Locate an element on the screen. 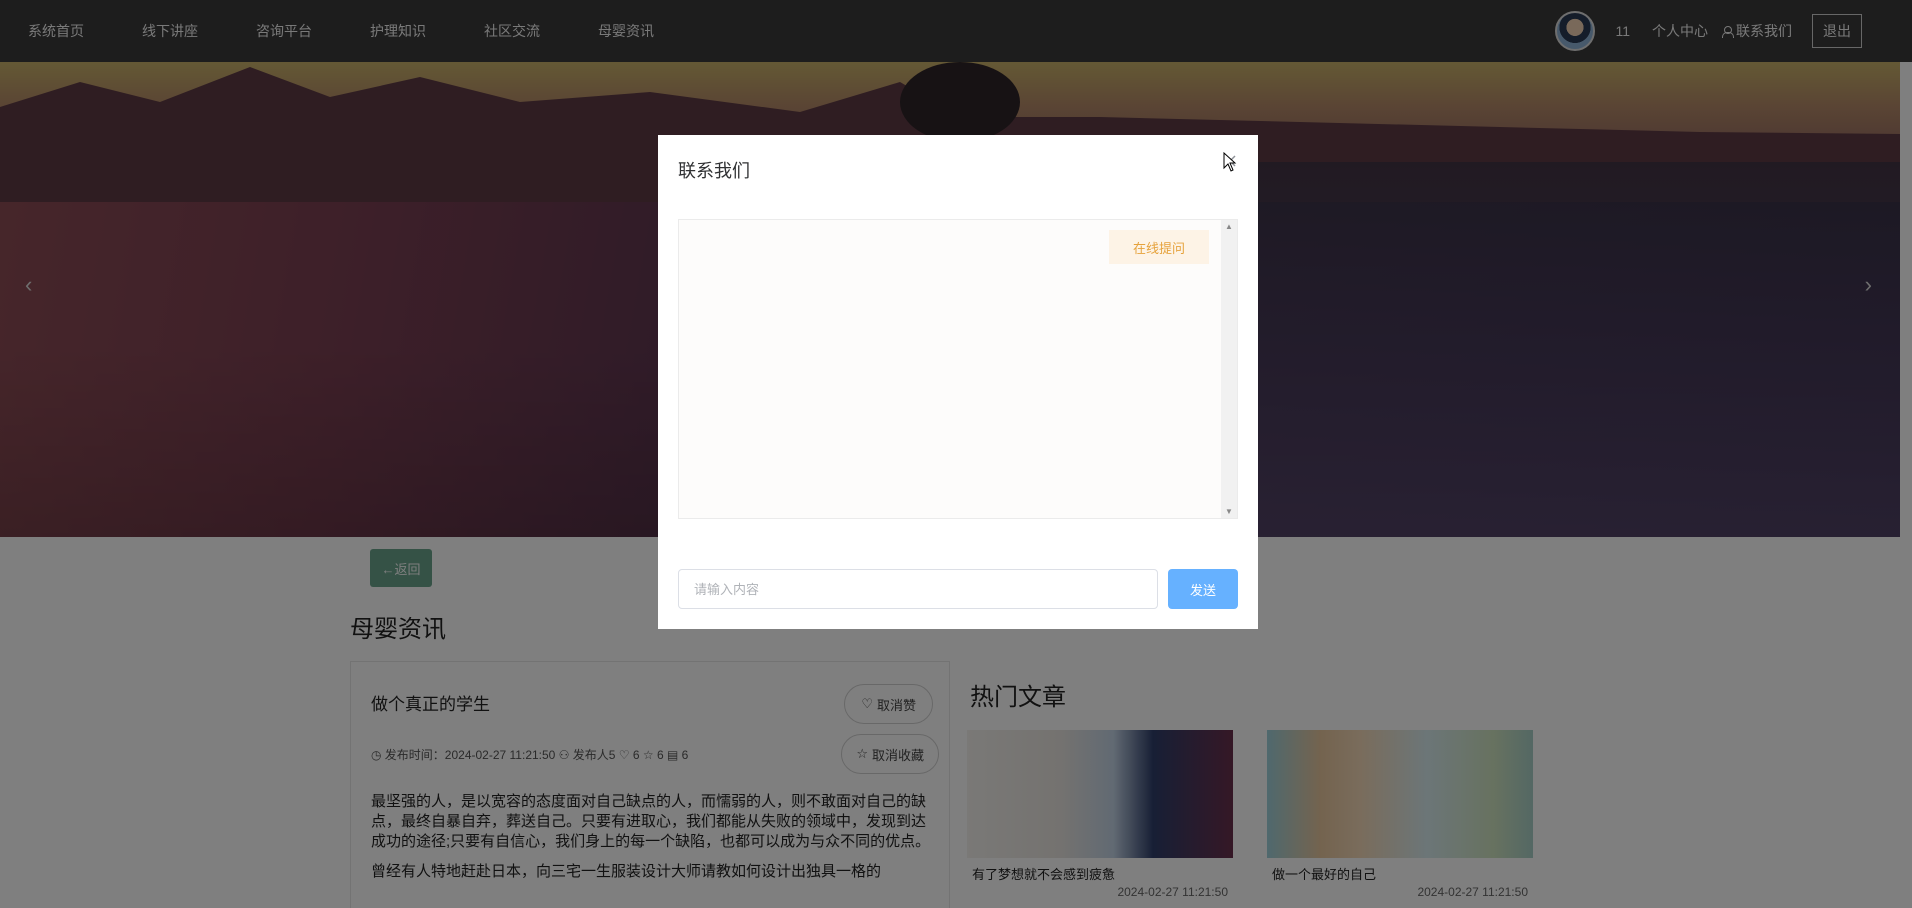  scroll-up-icon: ▲ is located at coordinates (1229, 226).